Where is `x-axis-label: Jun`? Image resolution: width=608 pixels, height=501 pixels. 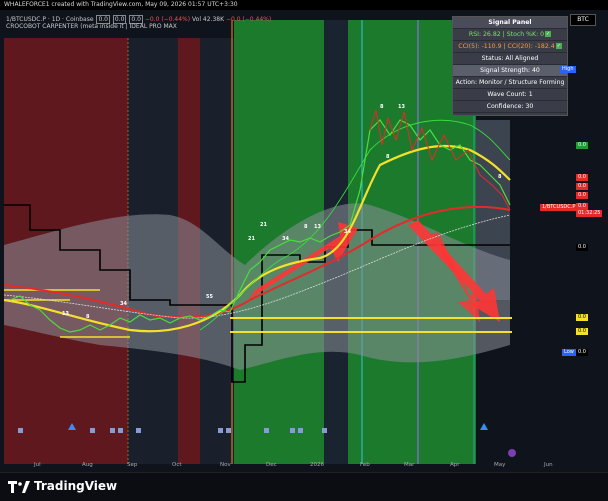 x-axis-label: Jun is located at coordinates (548, 465).